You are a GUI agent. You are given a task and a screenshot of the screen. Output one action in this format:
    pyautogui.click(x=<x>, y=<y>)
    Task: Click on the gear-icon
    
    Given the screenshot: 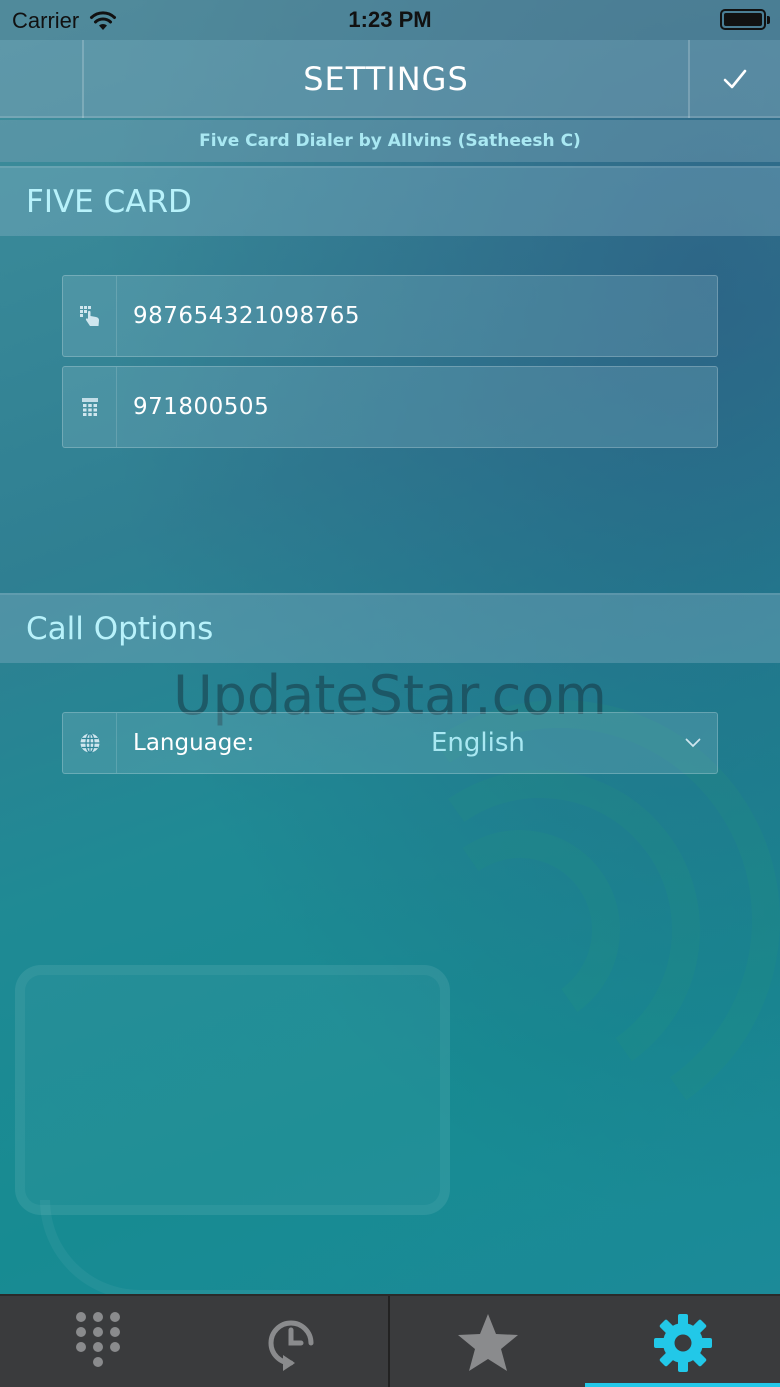 What is the action you would take?
    pyautogui.click(x=682, y=1342)
    